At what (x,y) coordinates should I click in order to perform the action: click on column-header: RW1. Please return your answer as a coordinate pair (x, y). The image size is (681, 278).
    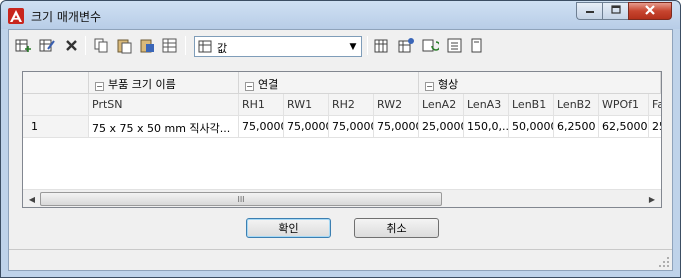
    Looking at the image, I should click on (306, 105).